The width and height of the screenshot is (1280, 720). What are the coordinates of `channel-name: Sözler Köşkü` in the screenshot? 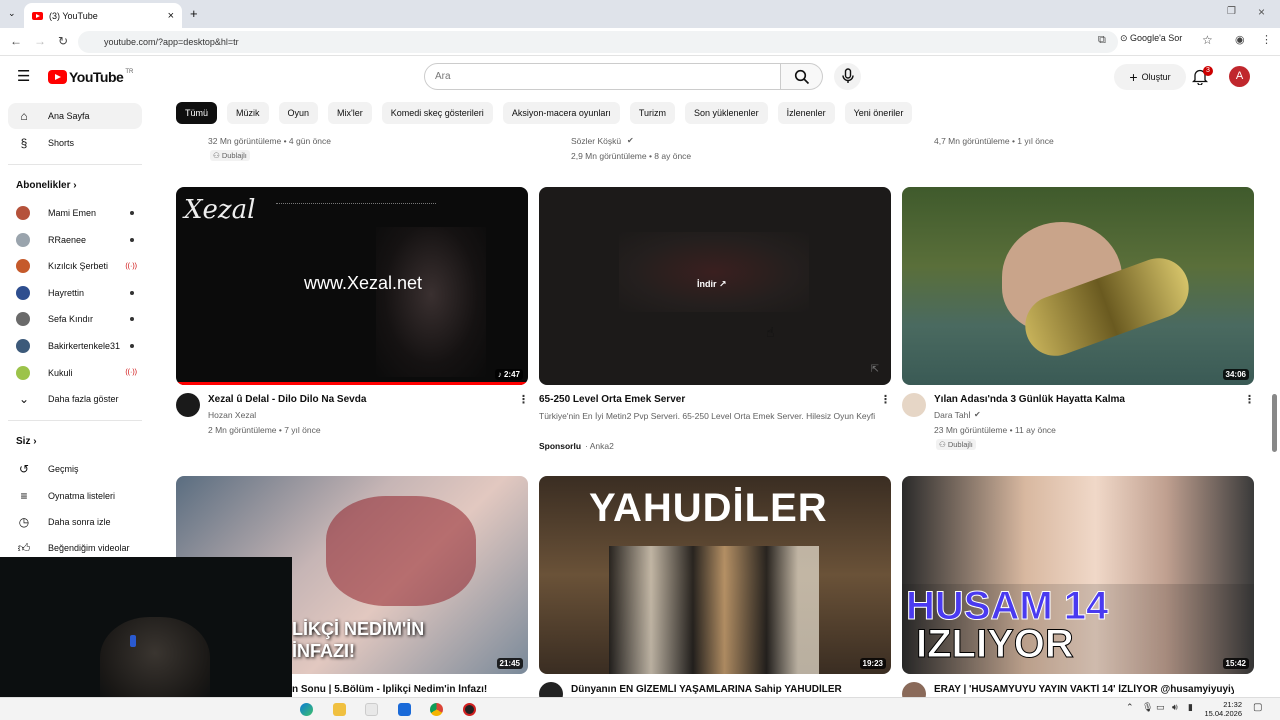 It's located at (596, 141).